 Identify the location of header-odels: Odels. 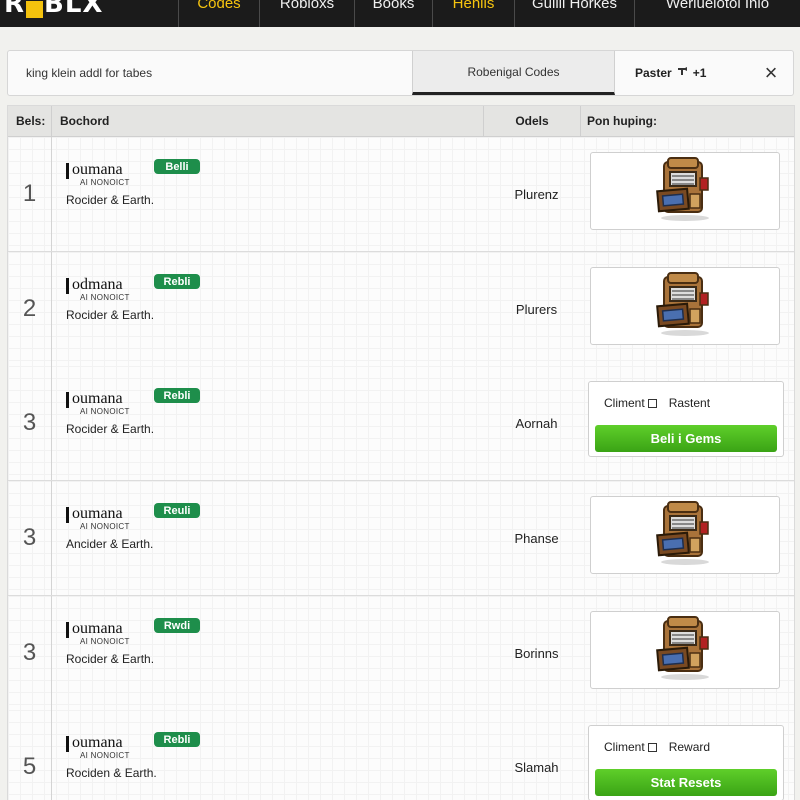
(532, 121).